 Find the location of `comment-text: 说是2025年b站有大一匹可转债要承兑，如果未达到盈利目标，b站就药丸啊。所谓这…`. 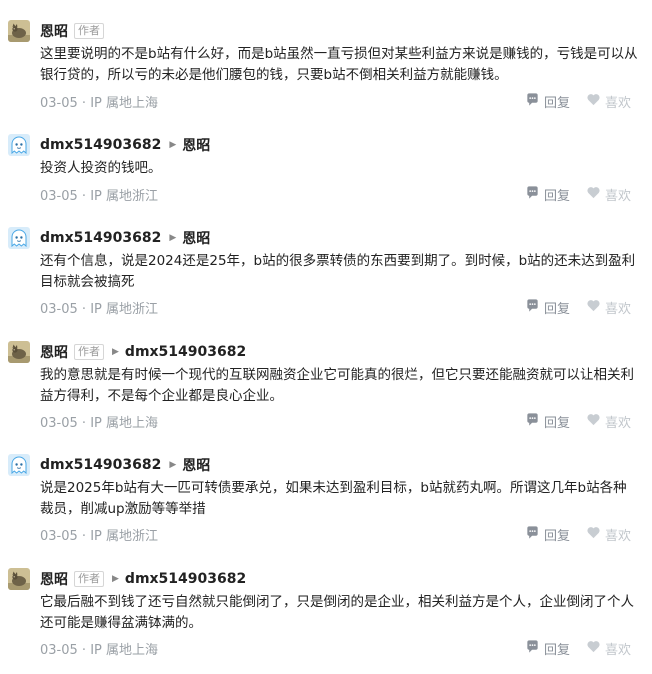

comment-text: 说是2025年b站有大一匹可转债要承兑，如果未达到盈利目标，b站就药丸啊。所谓这… is located at coordinates (333, 498).